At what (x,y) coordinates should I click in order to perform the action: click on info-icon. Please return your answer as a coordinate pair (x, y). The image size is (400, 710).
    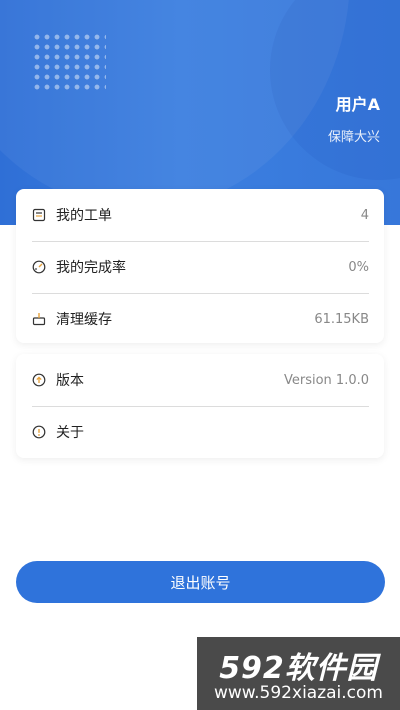
    Looking at the image, I should click on (39, 432).